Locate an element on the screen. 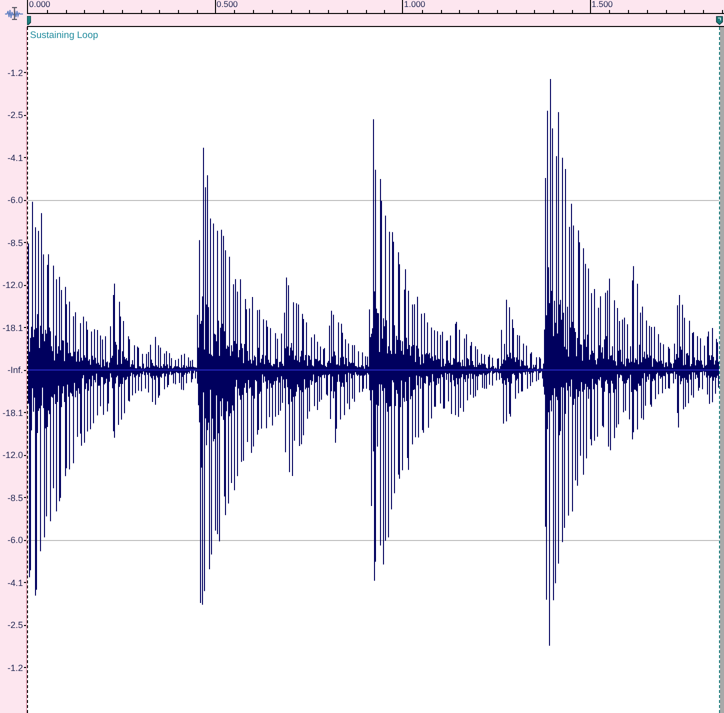 Image resolution: width=724 pixels, height=713 pixels. waveform-cursor-icon is located at coordinates (13, 13).